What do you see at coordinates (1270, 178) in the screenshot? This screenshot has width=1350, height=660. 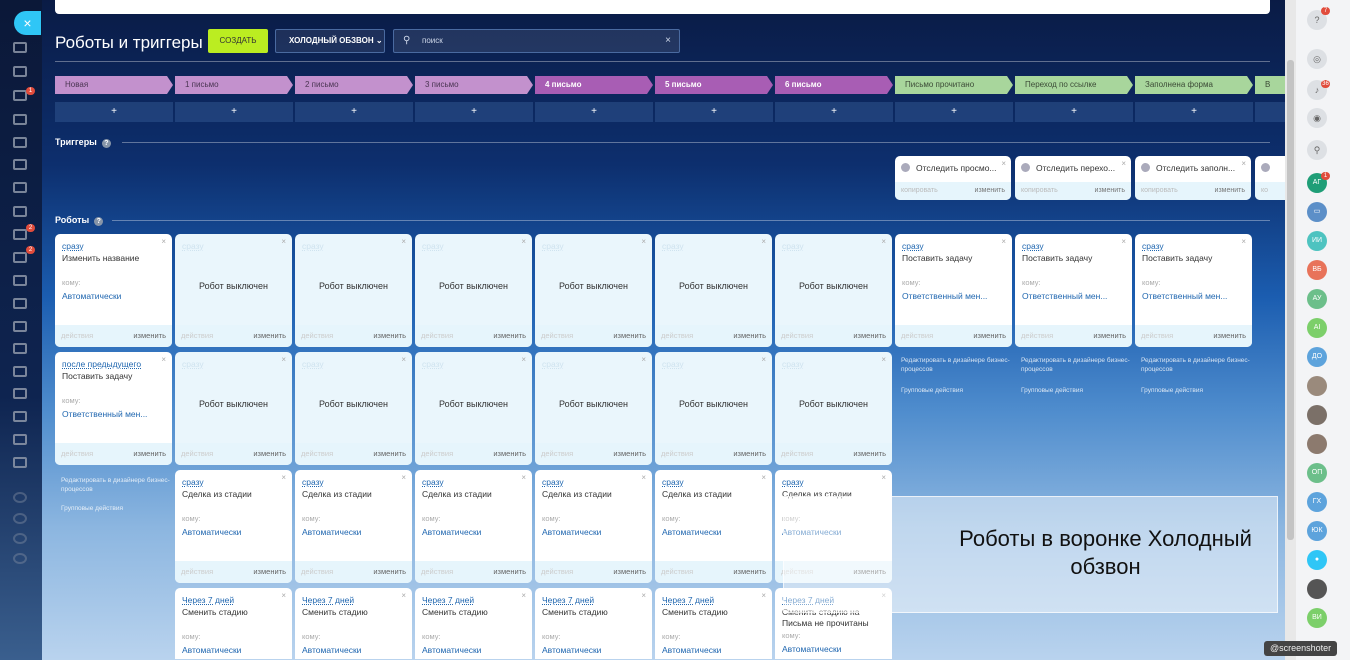 I see `trigger-card: ×ко` at bounding box center [1270, 178].